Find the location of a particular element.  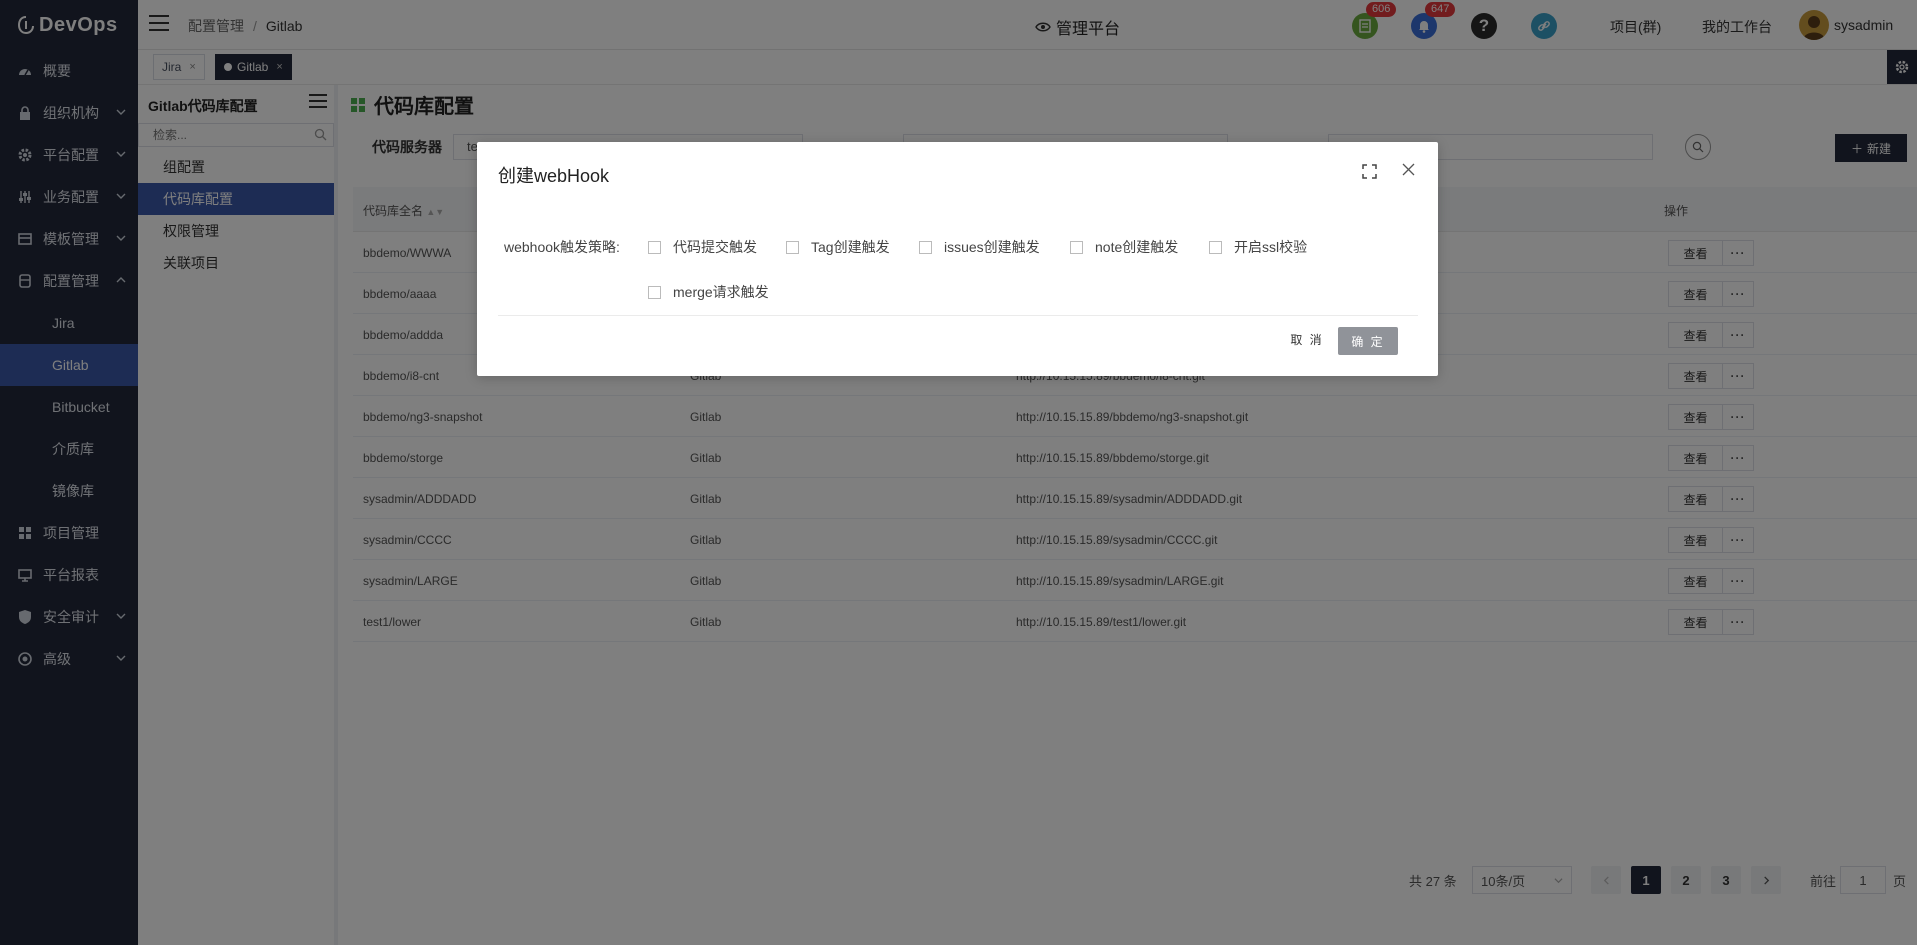

checkbox-merge-request: merge请求触发 is located at coordinates (708, 292).